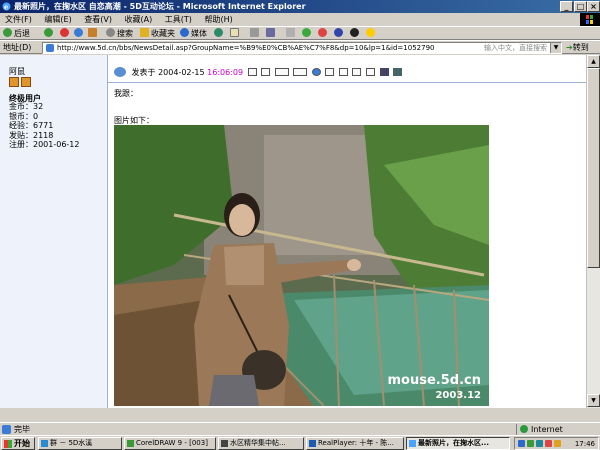 This screenshot has width=600, height=450. What do you see at coordinates (569, 47) in the screenshot?
I see `go-arrow-icon: ➔` at bounding box center [569, 47].